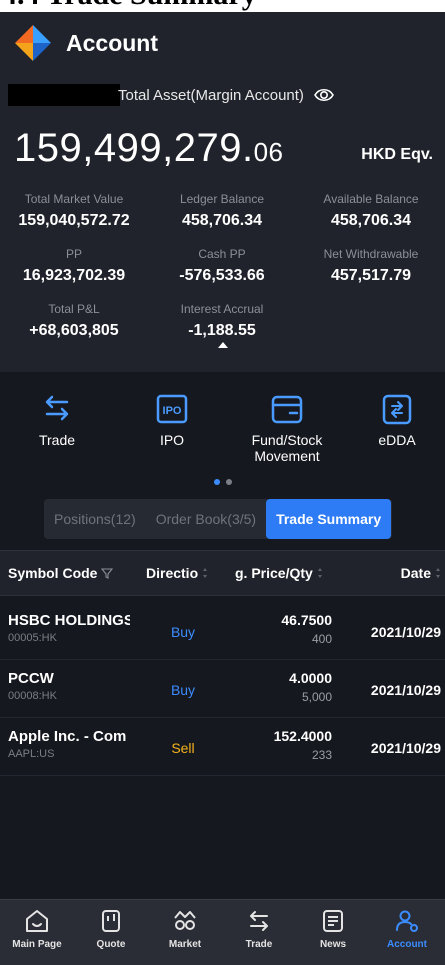 The width and height of the screenshot is (445, 965). I want to click on direction-value: Sell, so click(183, 748).